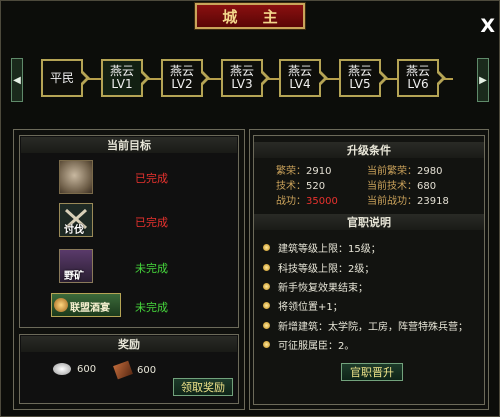  I want to click on stat-label: 当前繁荣：, so click(392, 171).